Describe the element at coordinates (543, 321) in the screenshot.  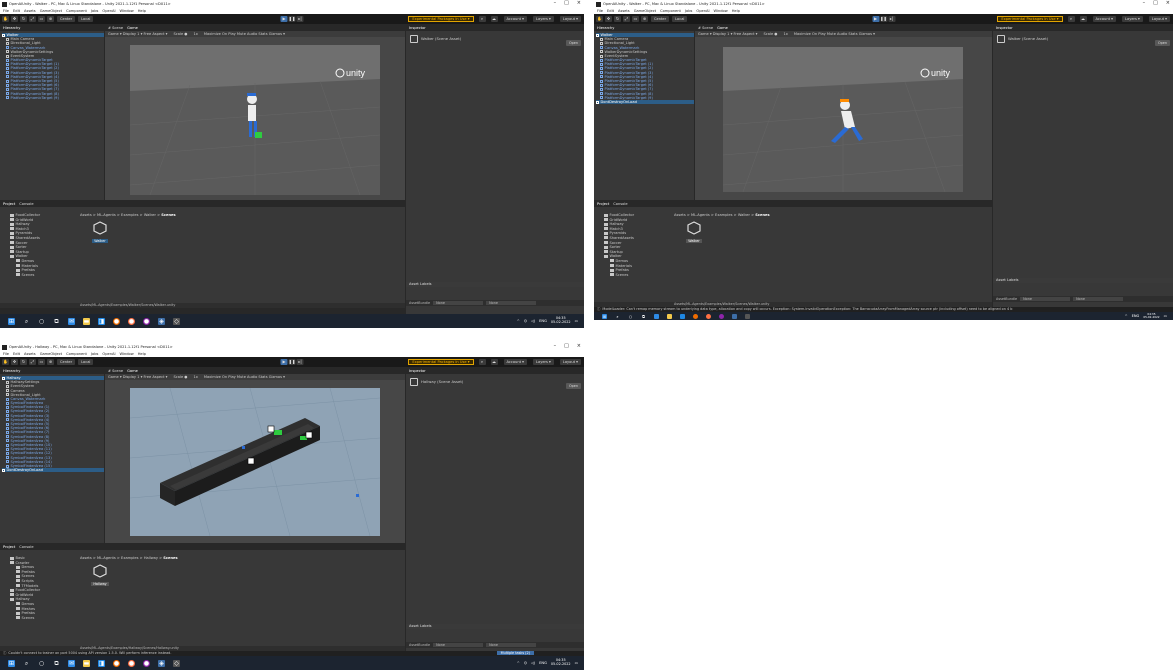
I see `tray-lang: ENG` at that location.